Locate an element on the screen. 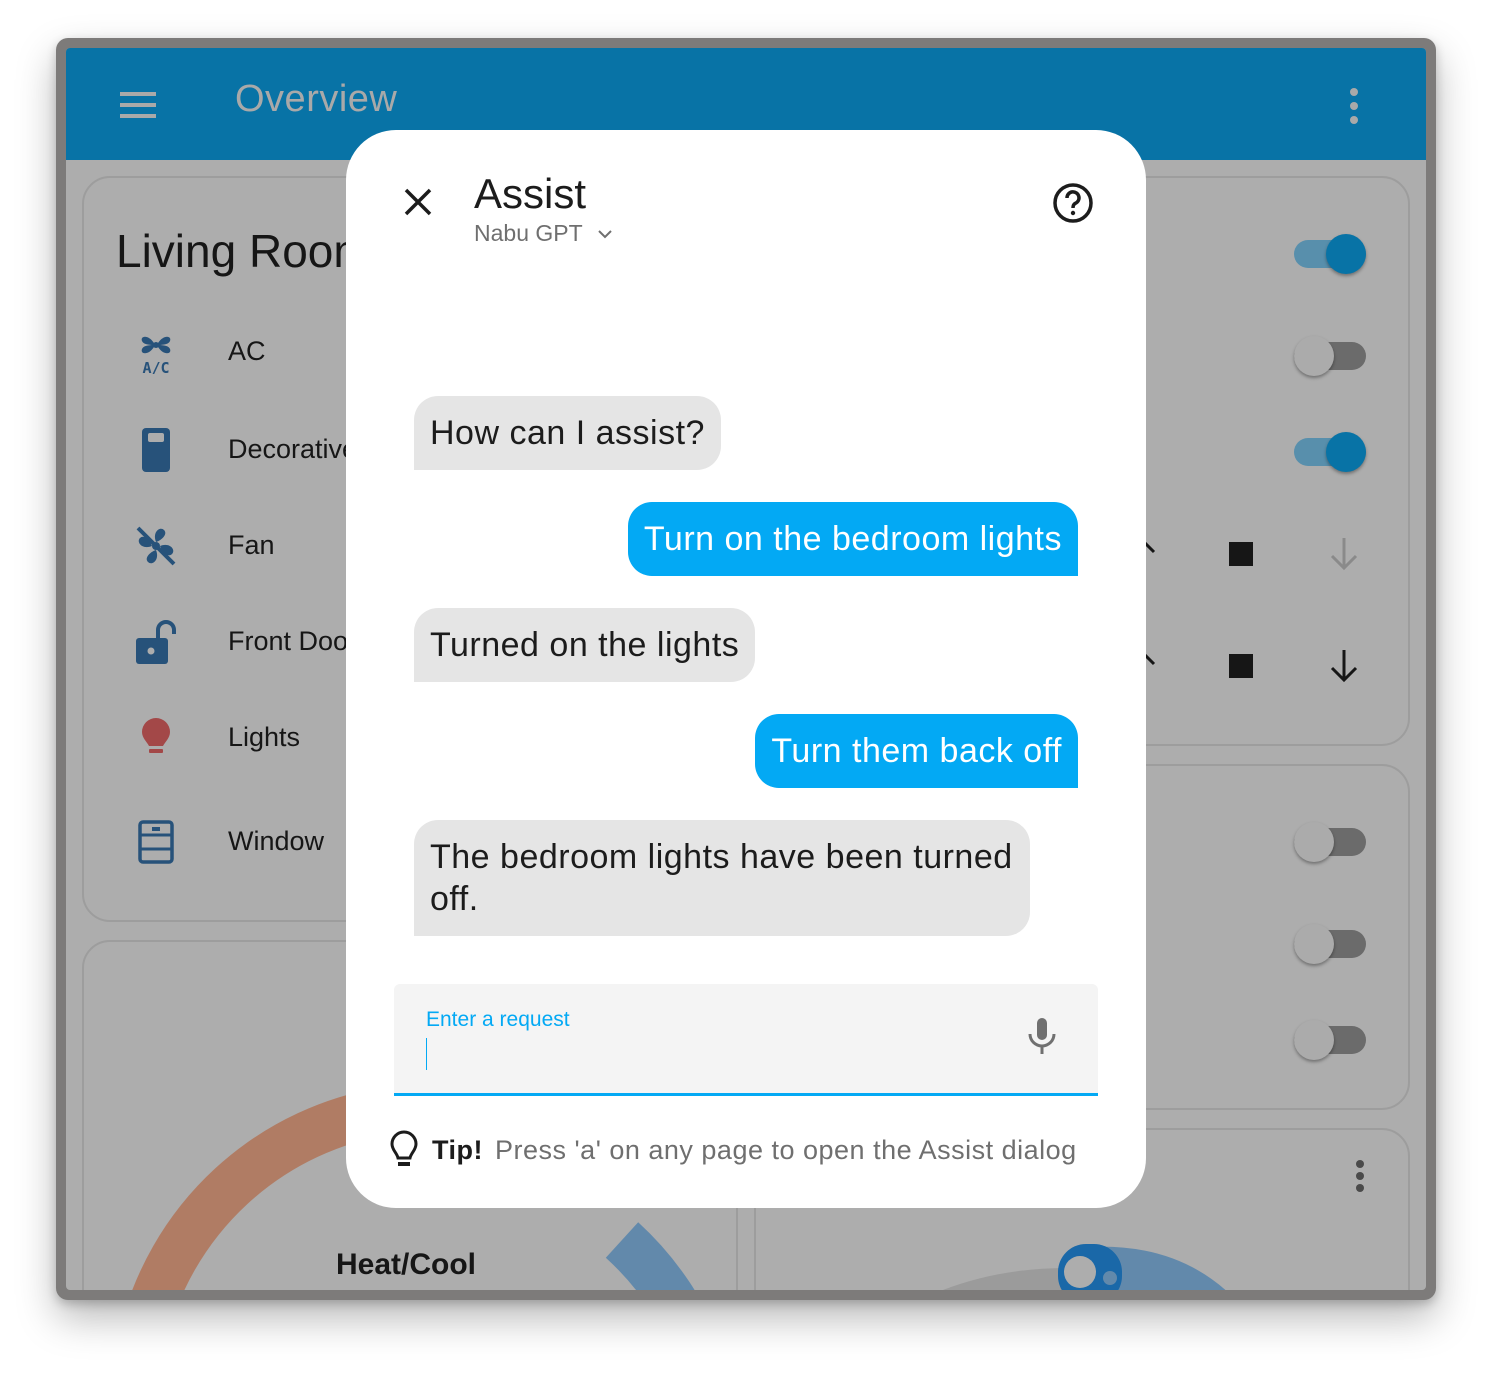  close-icon is located at coordinates (418, 202).